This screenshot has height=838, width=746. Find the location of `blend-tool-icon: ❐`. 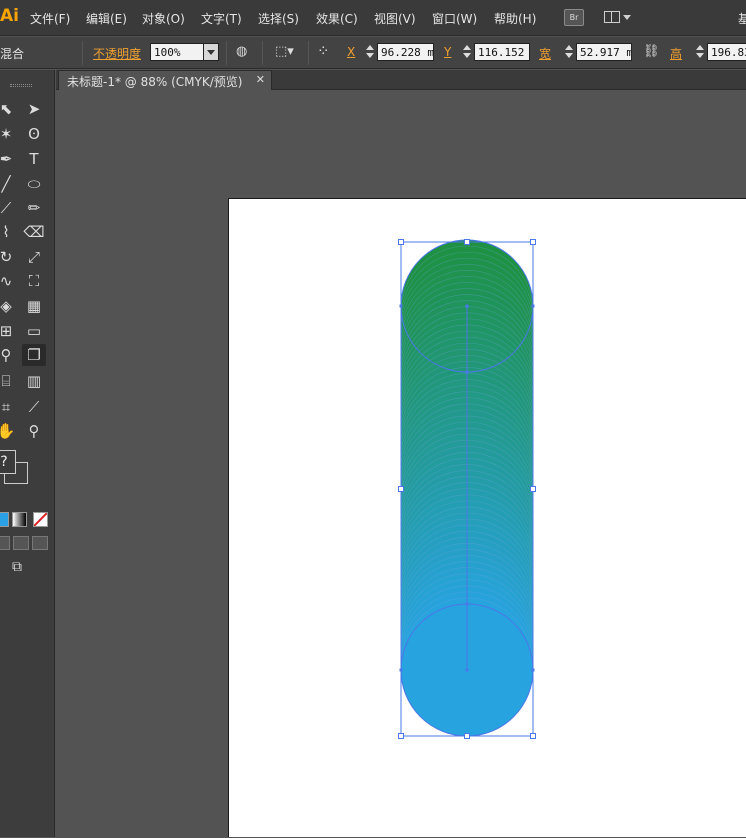

blend-tool-icon: ❐ is located at coordinates (34, 355).